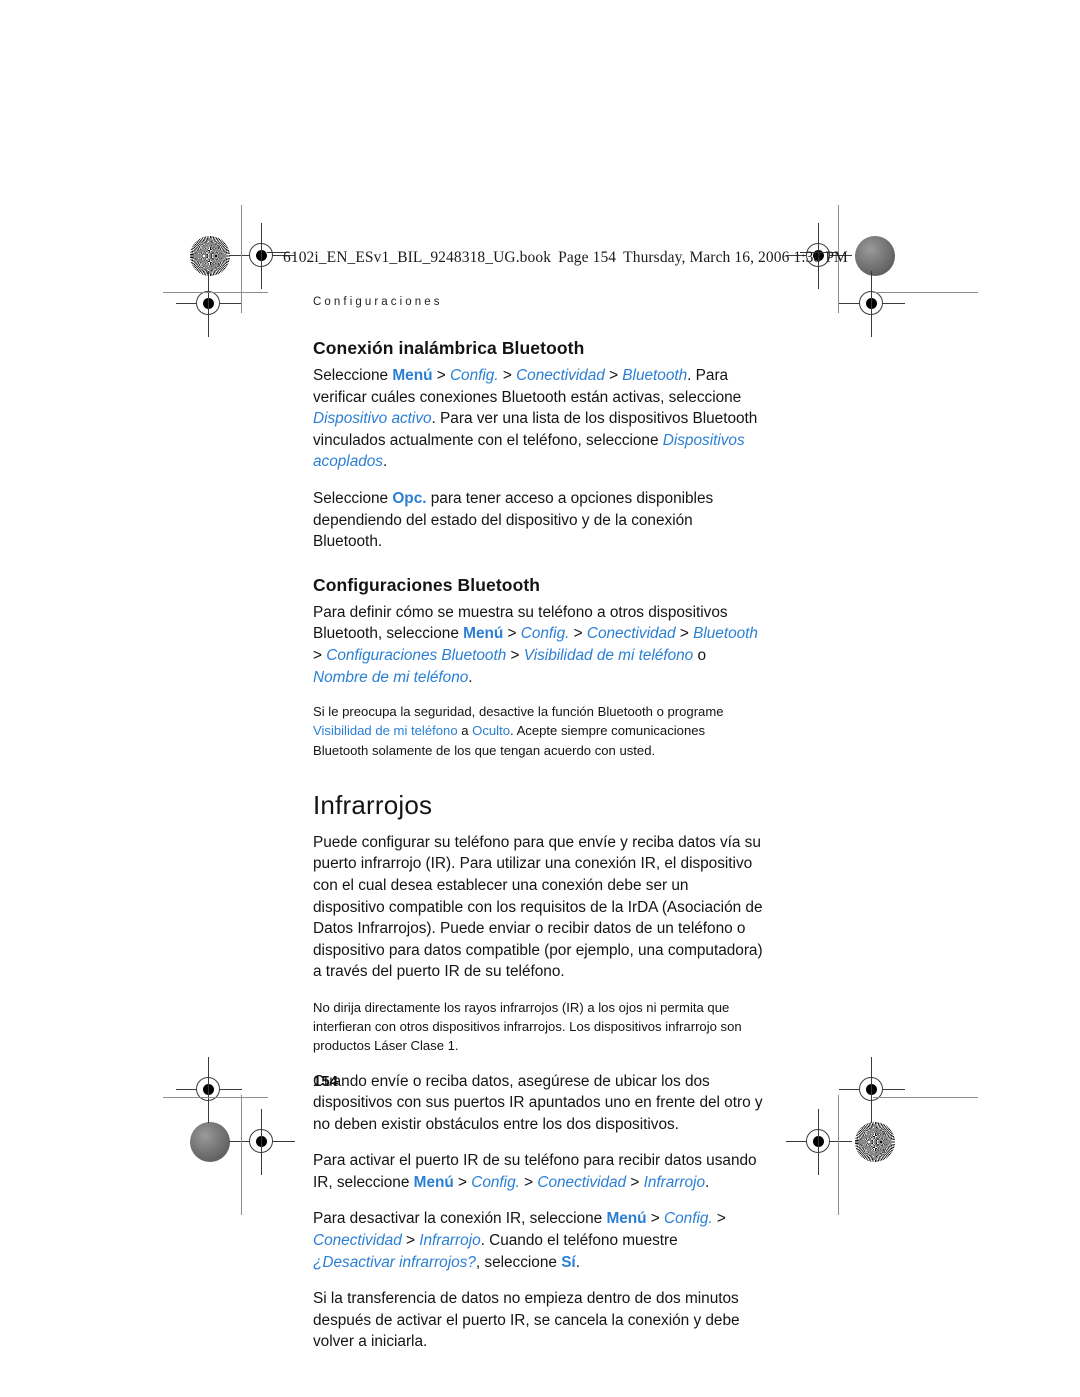 The width and height of the screenshot is (1080, 1397). What do you see at coordinates (241, 259) in the screenshot?
I see `trim-line-top-left-vertical` at bounding box center [241, 259].